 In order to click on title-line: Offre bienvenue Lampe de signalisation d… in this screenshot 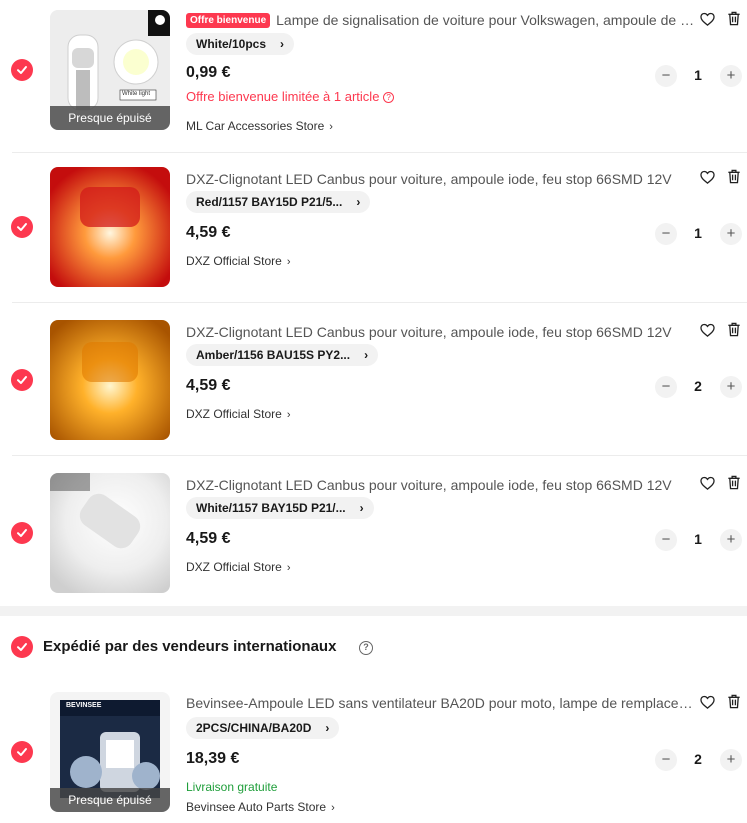, I will do `click(441, 20)`.